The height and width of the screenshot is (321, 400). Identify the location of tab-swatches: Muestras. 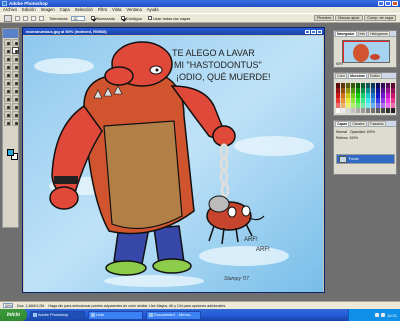
(357, 75).